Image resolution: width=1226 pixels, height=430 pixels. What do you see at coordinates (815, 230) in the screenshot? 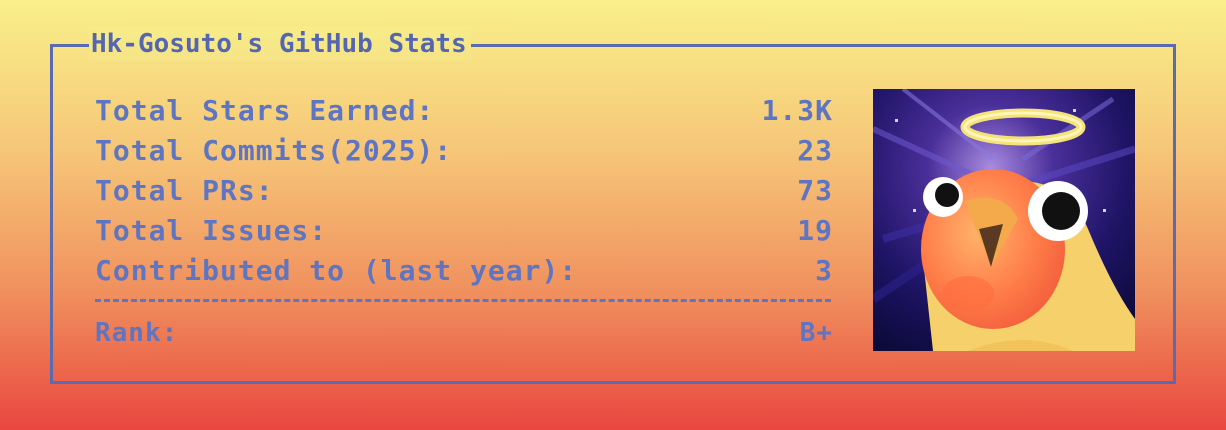
I see `stat-value: 19` at bounding box center [815, 230].